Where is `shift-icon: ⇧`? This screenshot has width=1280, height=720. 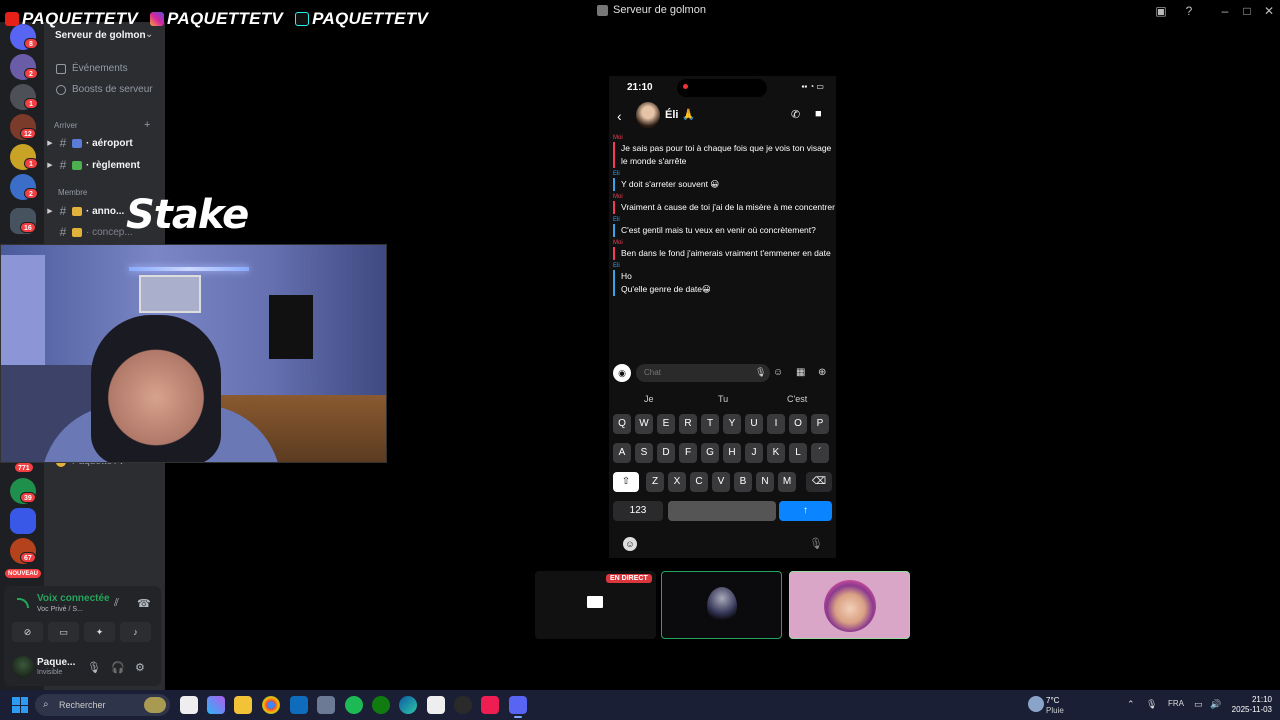
shift-icon: ⇧ is located at coordinates (626, 482).